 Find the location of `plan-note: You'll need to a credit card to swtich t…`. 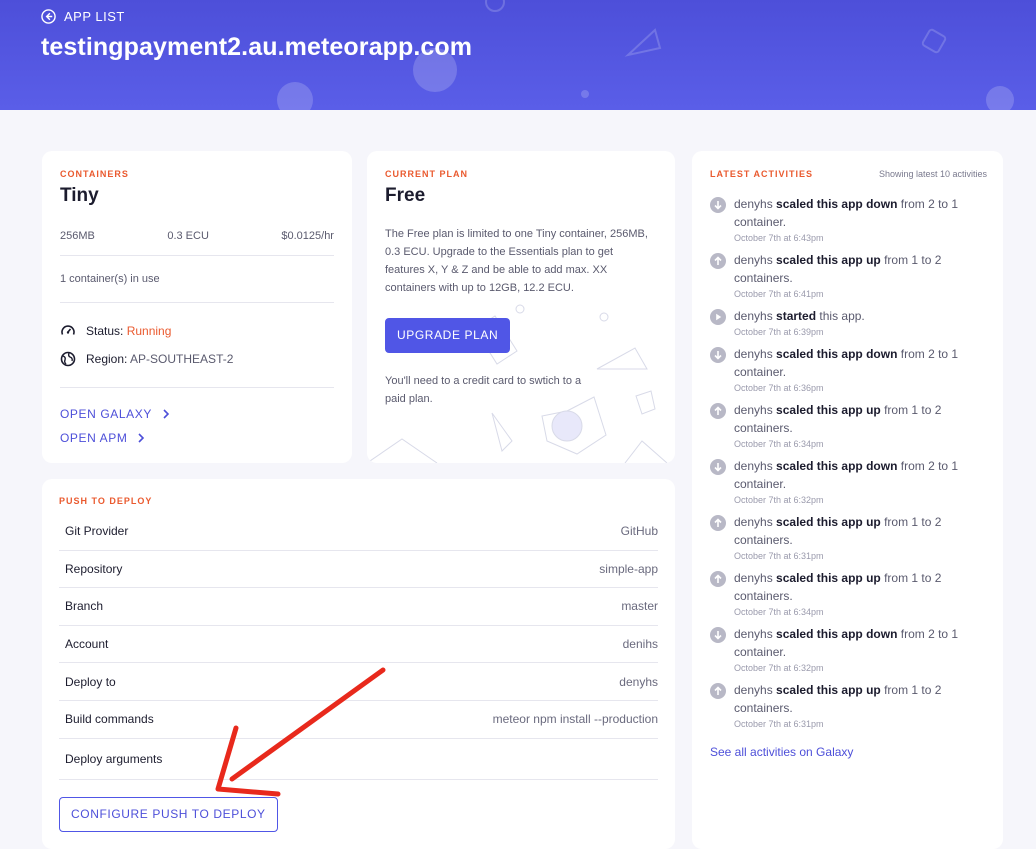

plan-note: You'll need to a credit card to swtich t… is located at coordinates (483, 390).